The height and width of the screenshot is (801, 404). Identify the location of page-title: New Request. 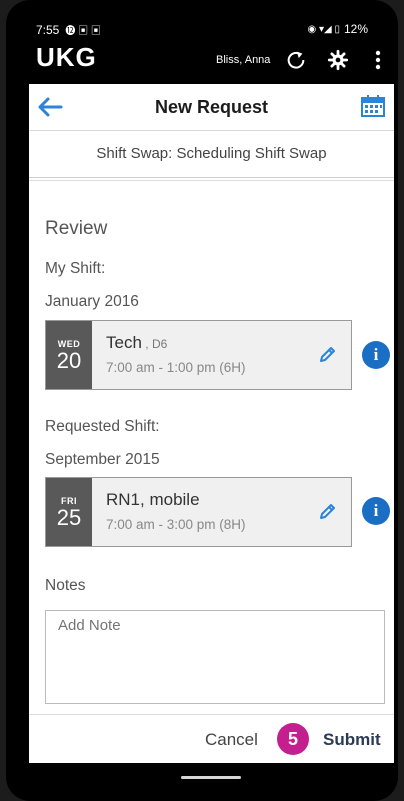
(211, 107).